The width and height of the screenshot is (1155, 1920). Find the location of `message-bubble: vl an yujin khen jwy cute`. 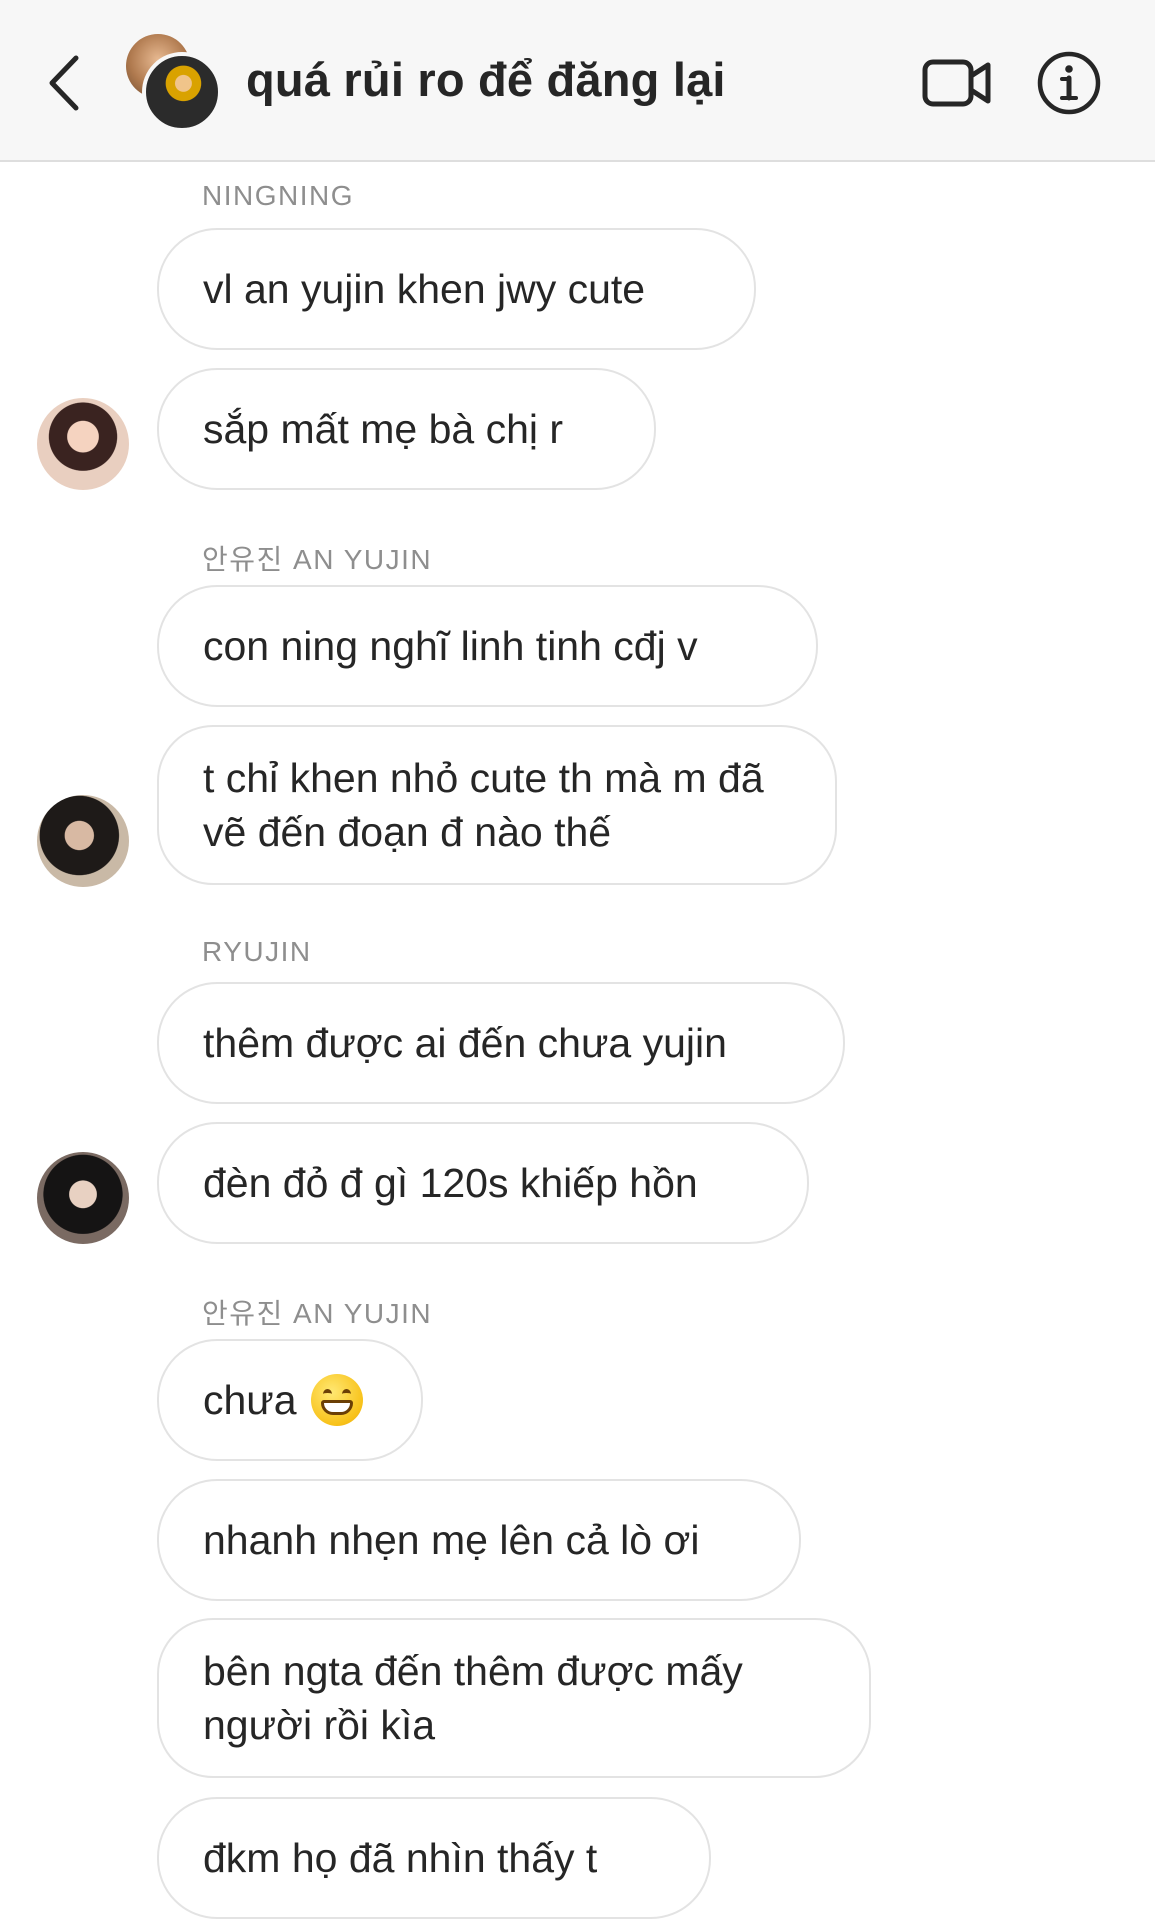

message-bubble: vl an yujin khen jwy cute is located at coordinates (456, 289).